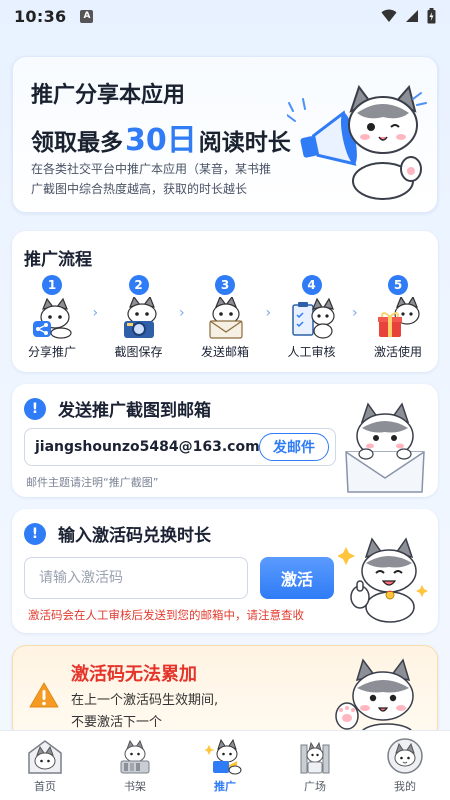  What do you see at coordinates (40, 16) in the screenshot?
I see `status-time: 10:36` at bounding box center [40, 16].